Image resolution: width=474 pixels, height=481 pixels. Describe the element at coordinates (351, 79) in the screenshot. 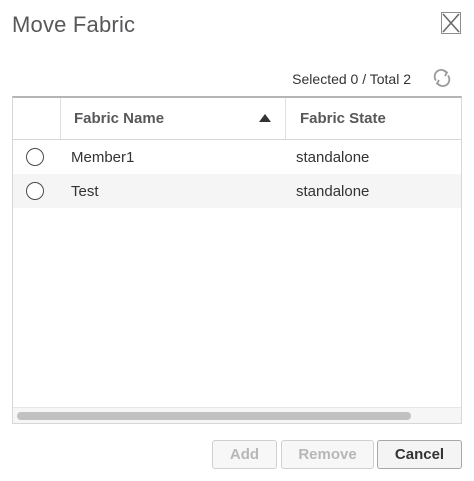

I see `selection-count: Selected 0 / Total 2` at that location.